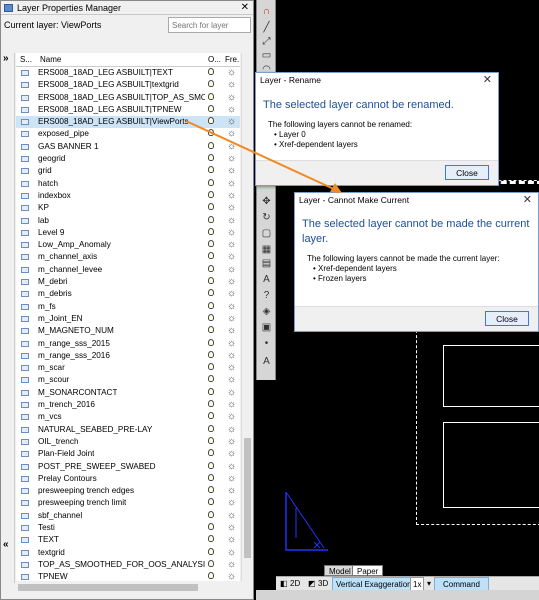 This screenshot has height=600, width=539. I want to click on layer-search-input, so click(209, 25).